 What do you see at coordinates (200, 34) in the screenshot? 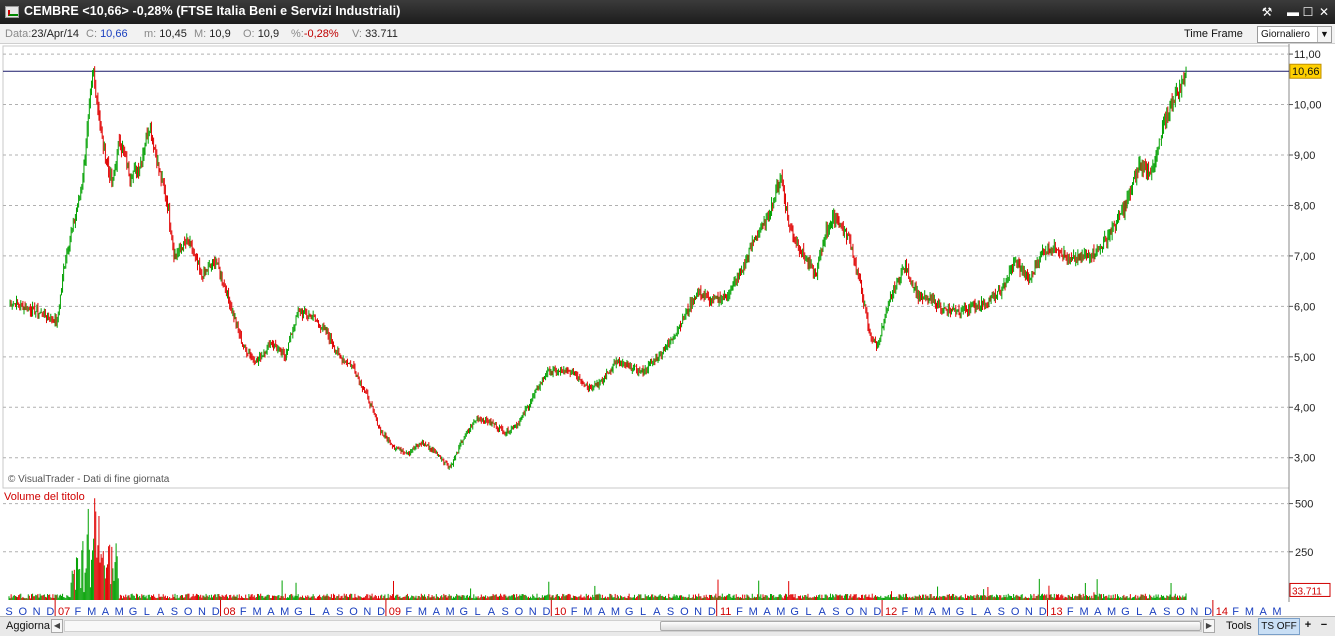
I see `max-label: M:` at bounding box center [200, 34].